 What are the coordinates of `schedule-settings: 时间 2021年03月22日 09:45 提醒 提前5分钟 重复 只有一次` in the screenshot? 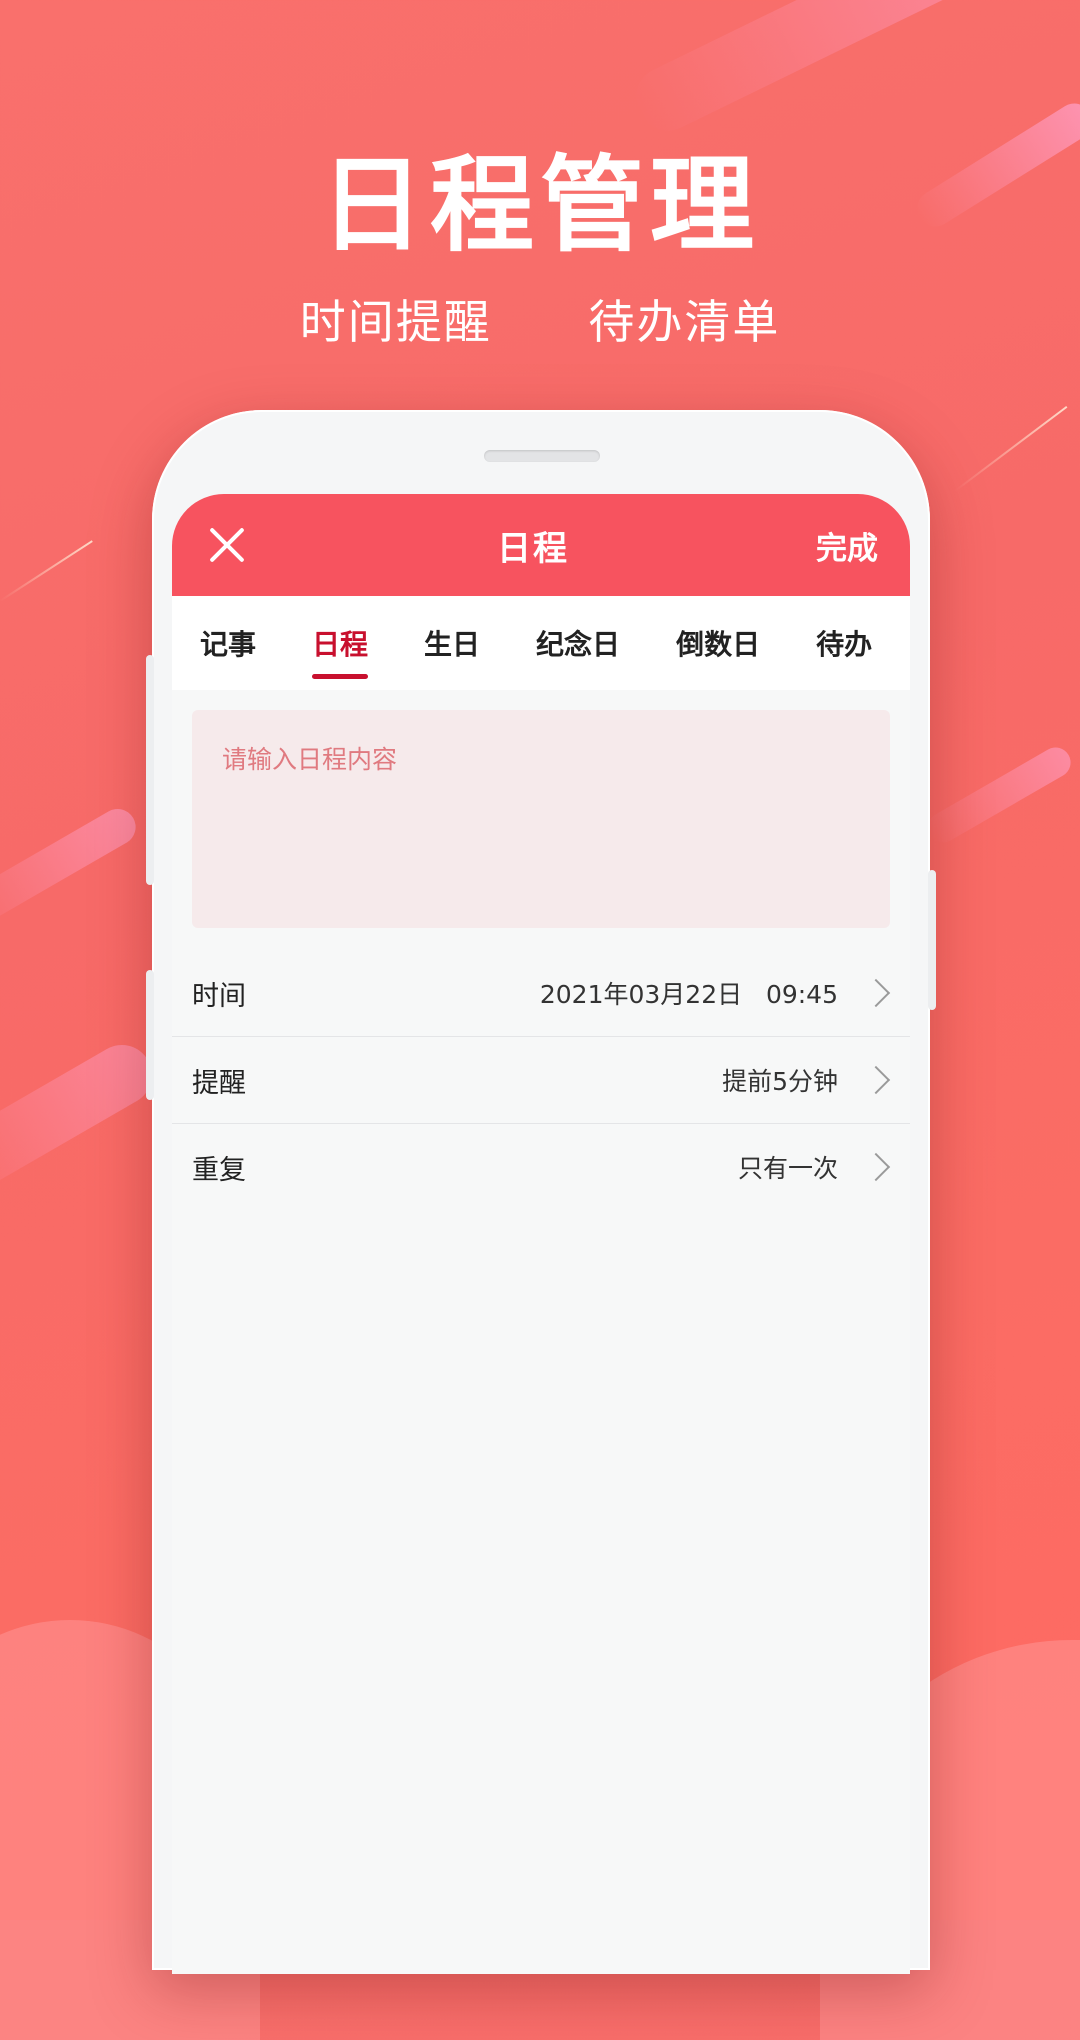 It's located at (541, 1080).